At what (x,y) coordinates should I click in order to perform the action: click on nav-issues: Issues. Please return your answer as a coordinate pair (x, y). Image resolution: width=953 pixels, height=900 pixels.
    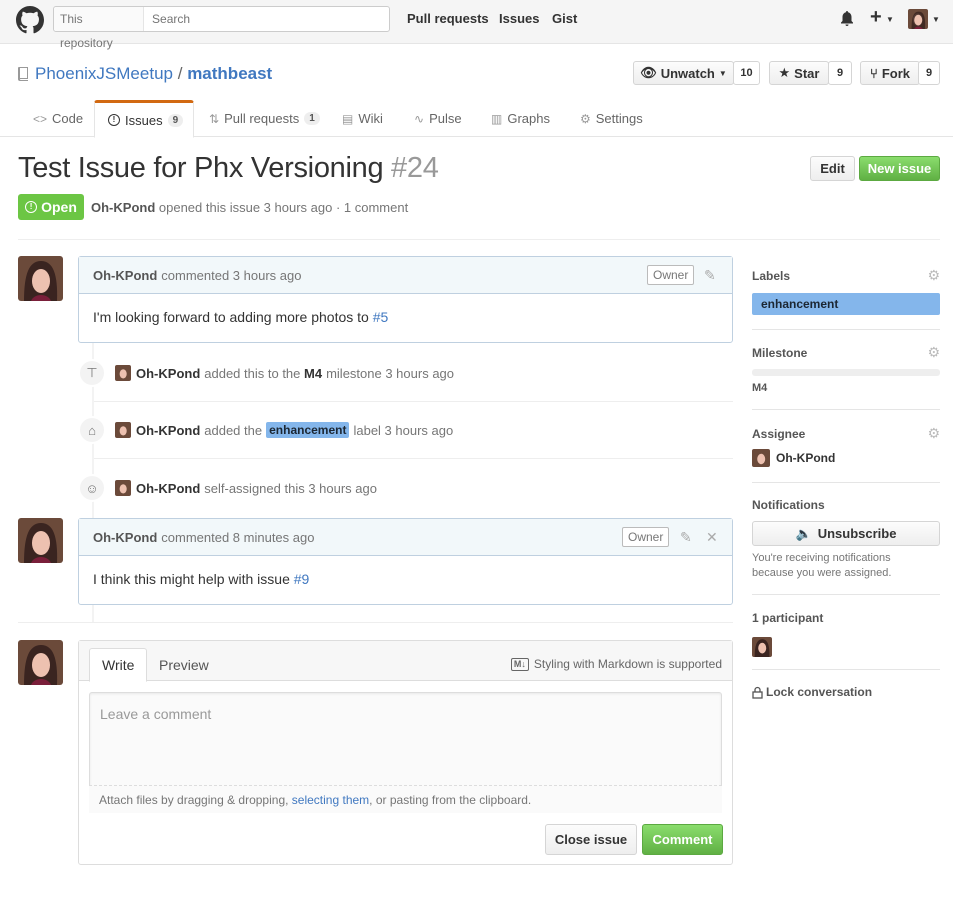
    Looking at the image, I should click on (519, 18).